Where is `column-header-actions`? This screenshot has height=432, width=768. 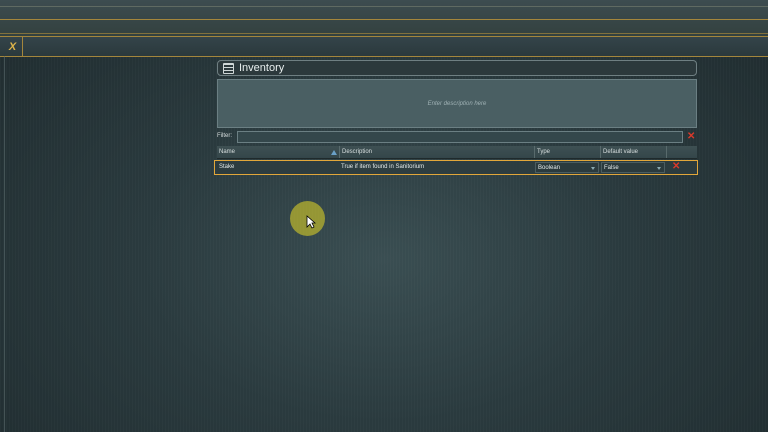 column-header-actions is located at coordinates (681, 152).